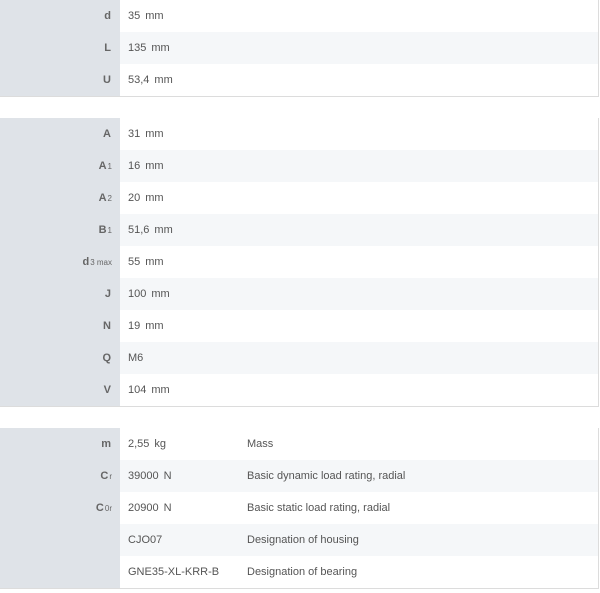 The height and width of the screenshot is (593, 600). What do you see at coordinates (260, 444) in the screenshot?
I see `description-cell: Mass` at bounding box center [260, 444].